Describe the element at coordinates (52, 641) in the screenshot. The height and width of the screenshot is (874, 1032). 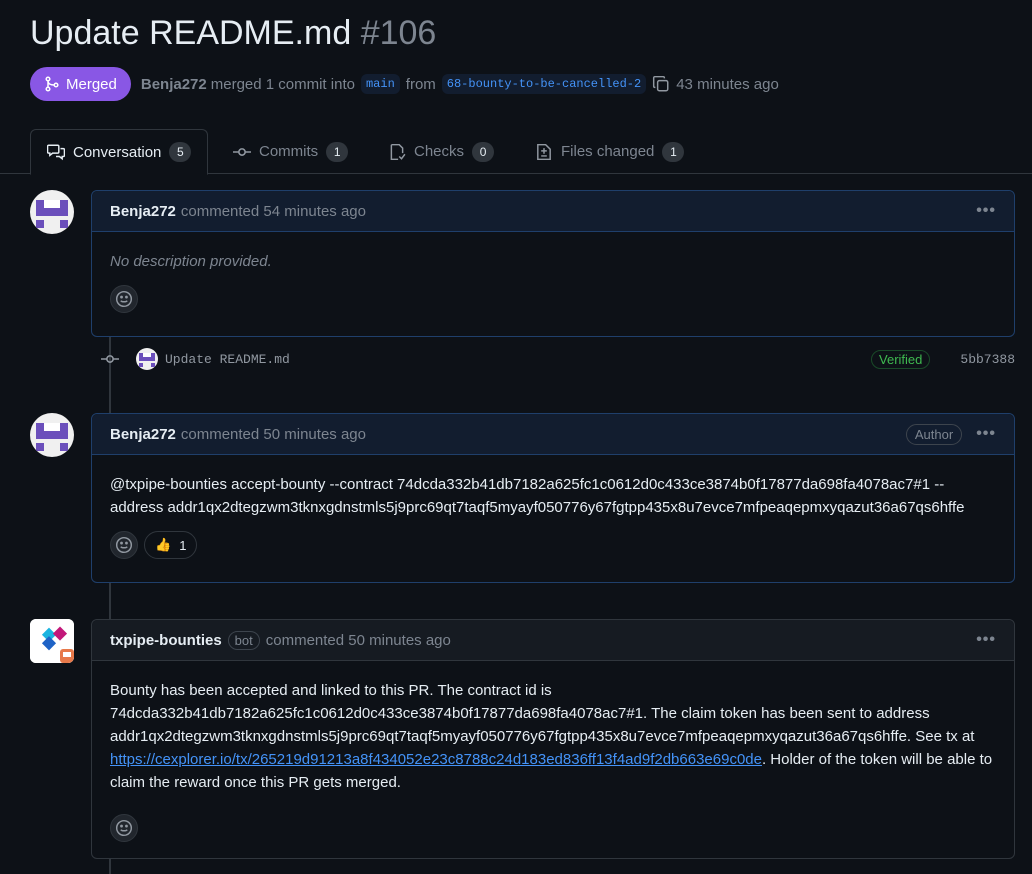
I see `bot-avatar` at that location.